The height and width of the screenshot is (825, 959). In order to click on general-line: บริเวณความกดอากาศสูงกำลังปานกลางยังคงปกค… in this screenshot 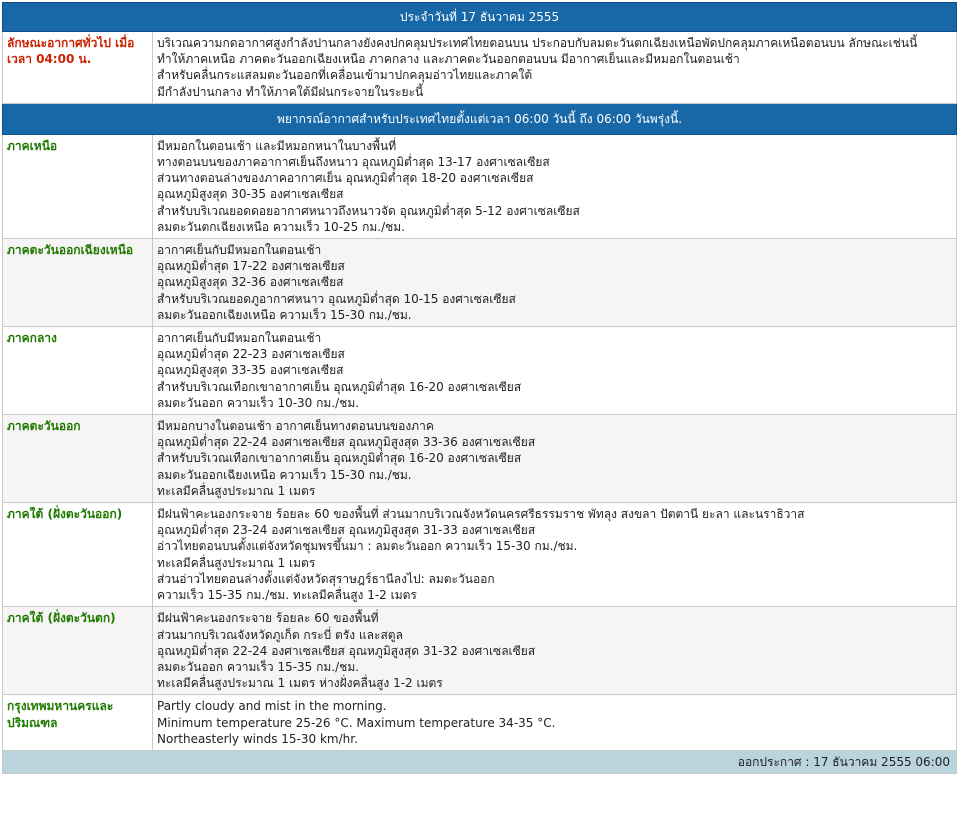, I will do `click(537, 43)`.